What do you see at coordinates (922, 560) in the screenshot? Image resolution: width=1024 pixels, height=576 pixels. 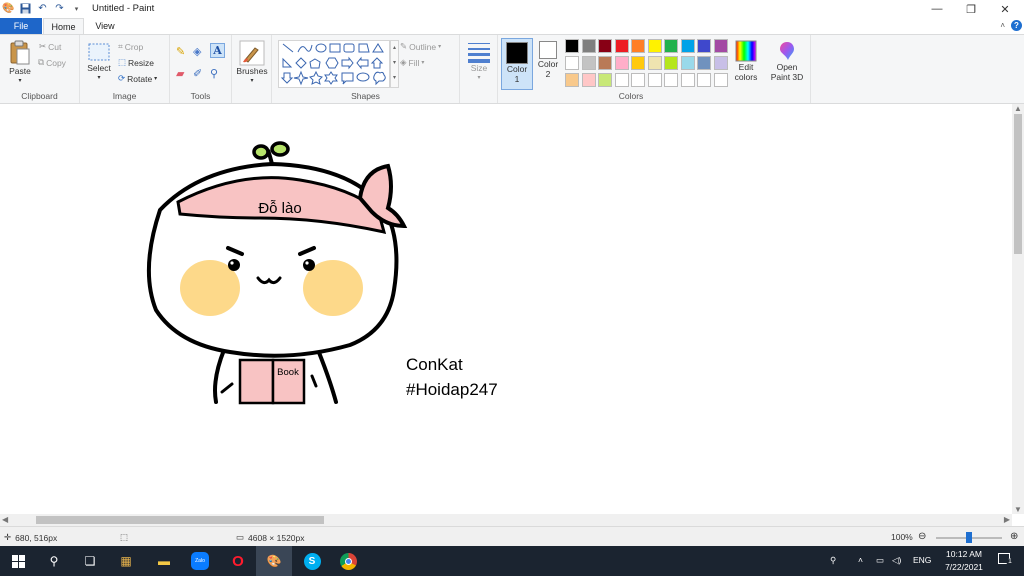 I see `input-language: ENG` at bounding box center [922, 560].